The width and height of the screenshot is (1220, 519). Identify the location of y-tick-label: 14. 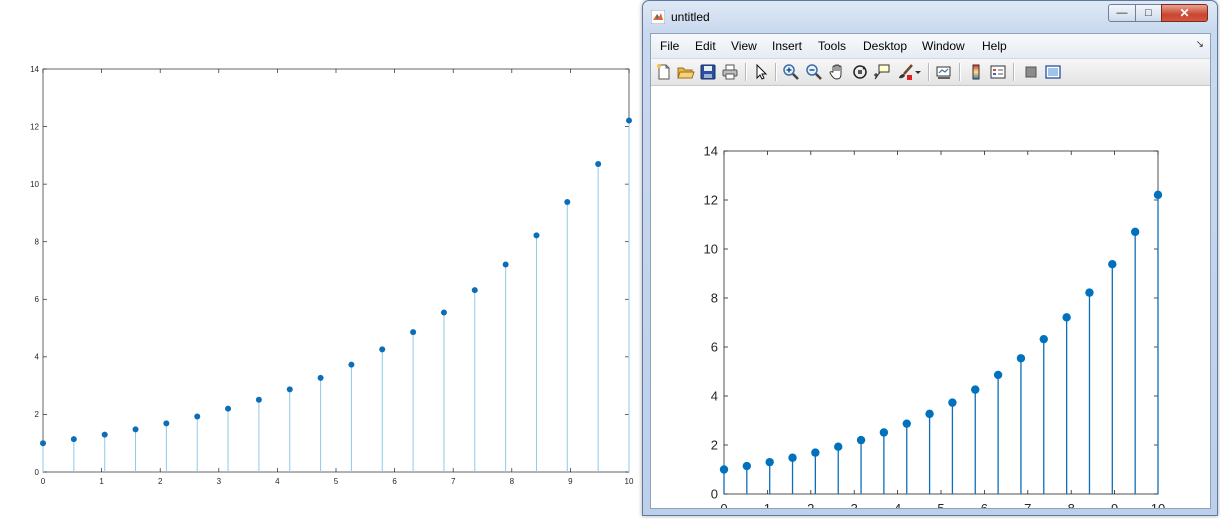
(711, 151).